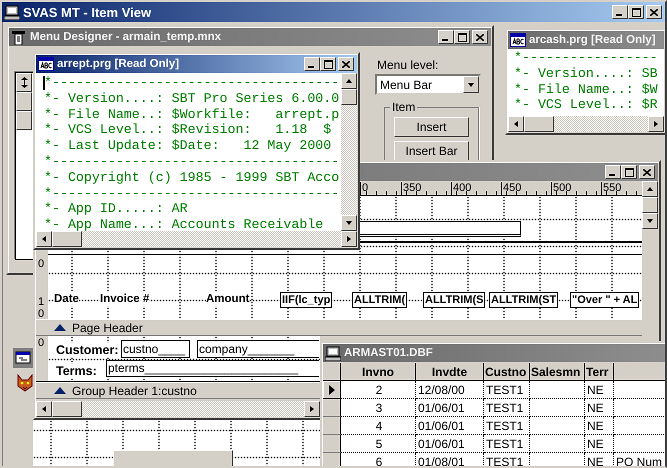  What do you see at coordinates (450, 390) in the screenshot?
I see `table-cell: 12/08/00` at bounding box center [450, 390].